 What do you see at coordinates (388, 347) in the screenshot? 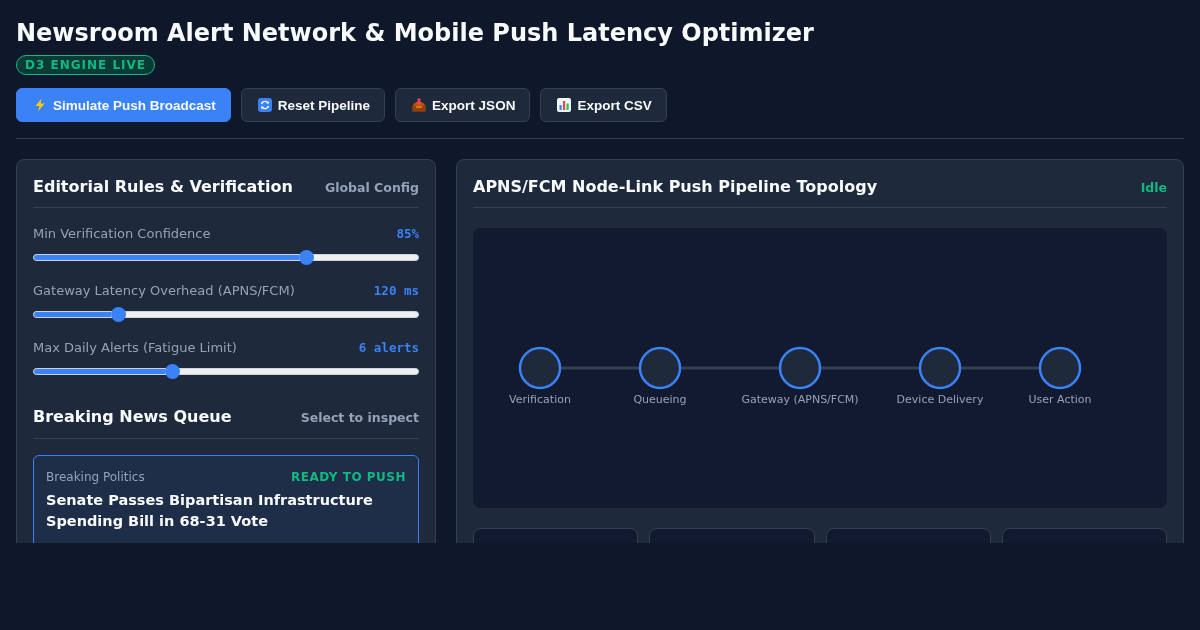
I see `slider-value: 6 alerts` at bounding box center [388, 347].